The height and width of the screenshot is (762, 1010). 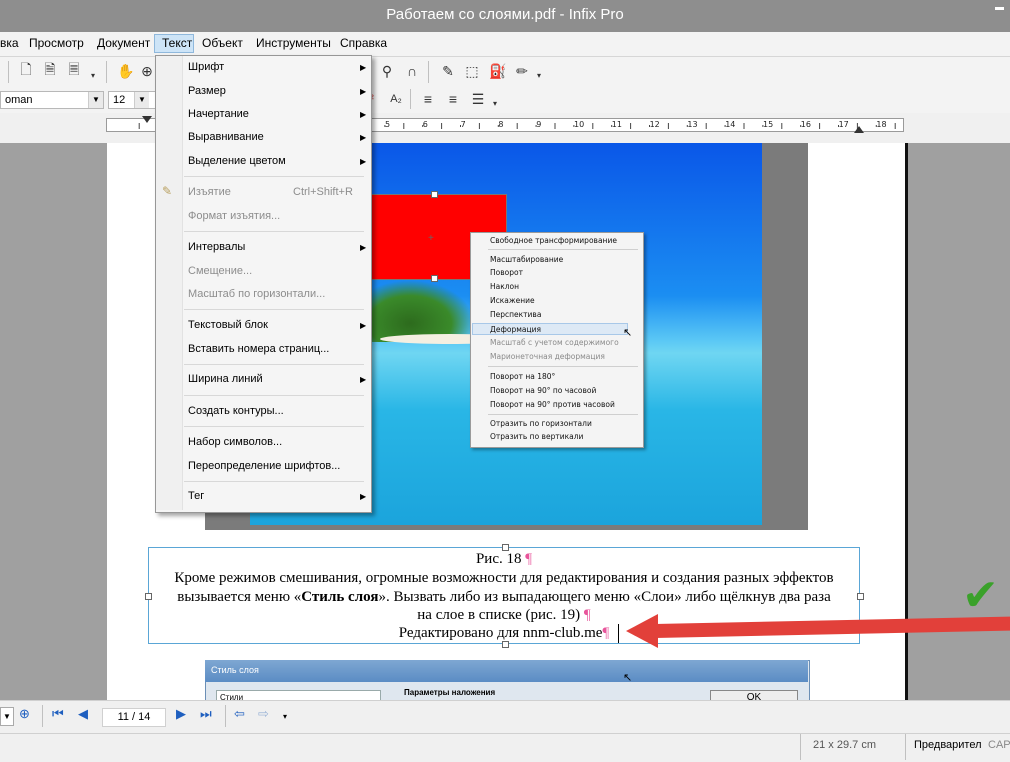 What do you see at coordinates (536, 436) in the screenshot?
I see `context-menu-item: Отразить по вертикали` at bounding box center [536, 436].